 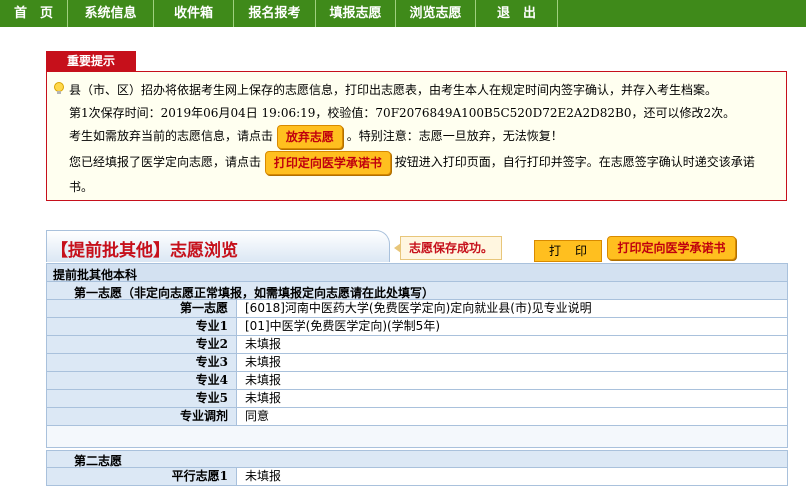 What do you see at coordinates (417, 399) in the screenshot?
I see `table-row: 专业5 未填报` at bounding box center [417, 399].